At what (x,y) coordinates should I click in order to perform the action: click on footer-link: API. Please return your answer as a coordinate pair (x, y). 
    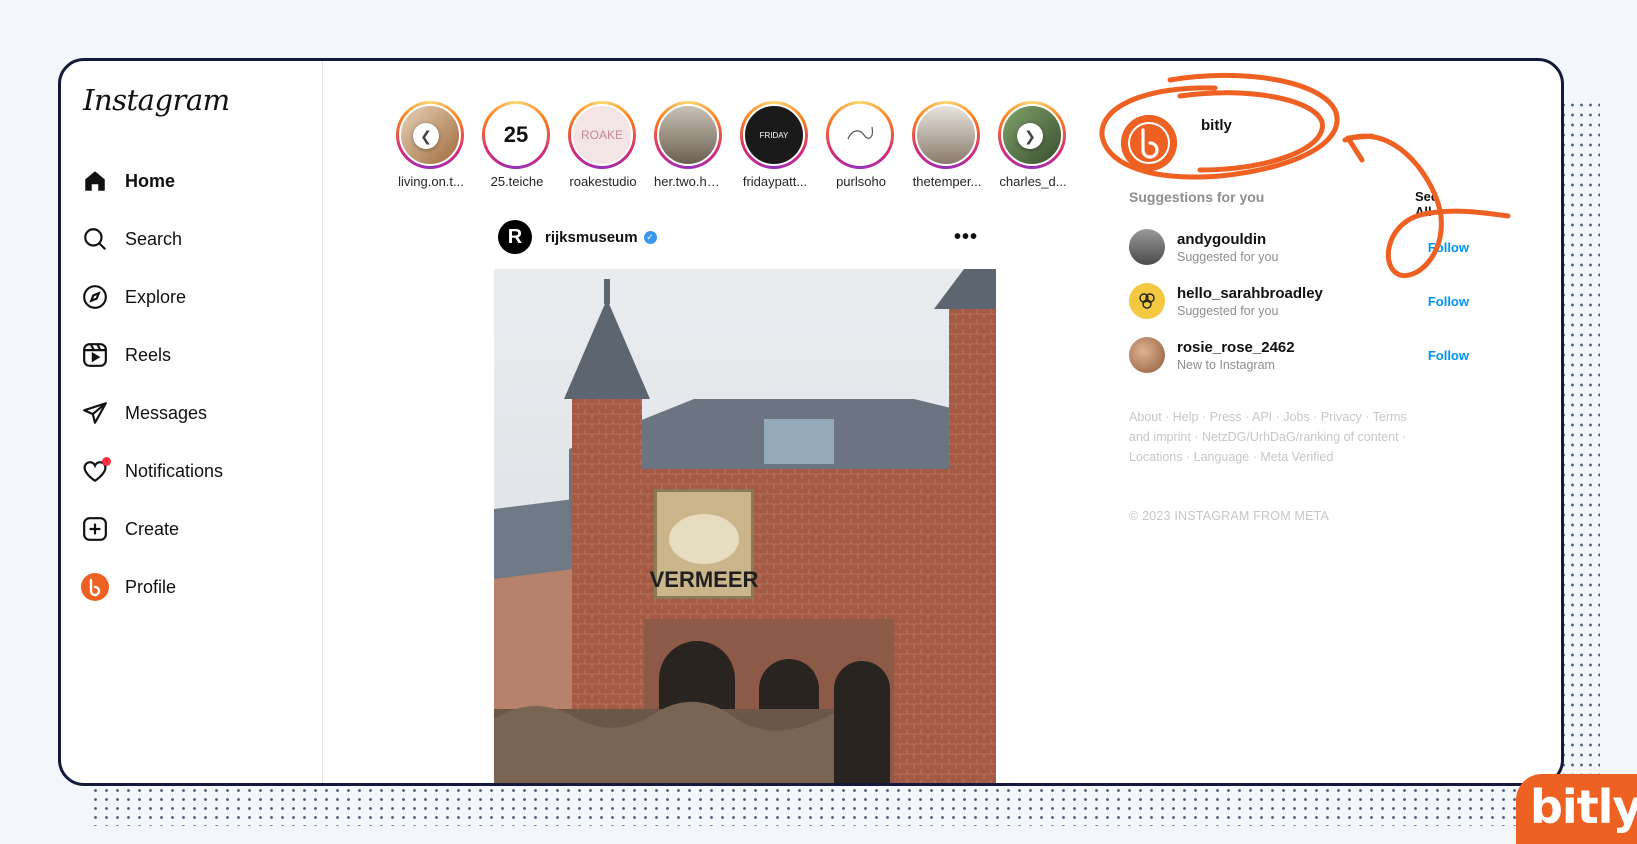
    Looking at the image, I should click on (1262, 417).